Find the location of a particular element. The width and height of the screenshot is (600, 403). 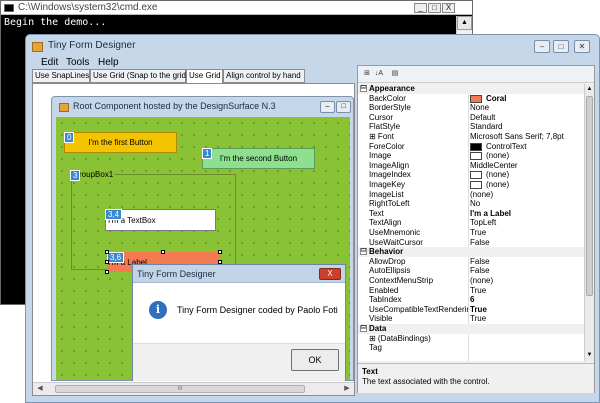

horizontal-scrollbar: ◀ III ▶ is located at coordinates (193, 388).